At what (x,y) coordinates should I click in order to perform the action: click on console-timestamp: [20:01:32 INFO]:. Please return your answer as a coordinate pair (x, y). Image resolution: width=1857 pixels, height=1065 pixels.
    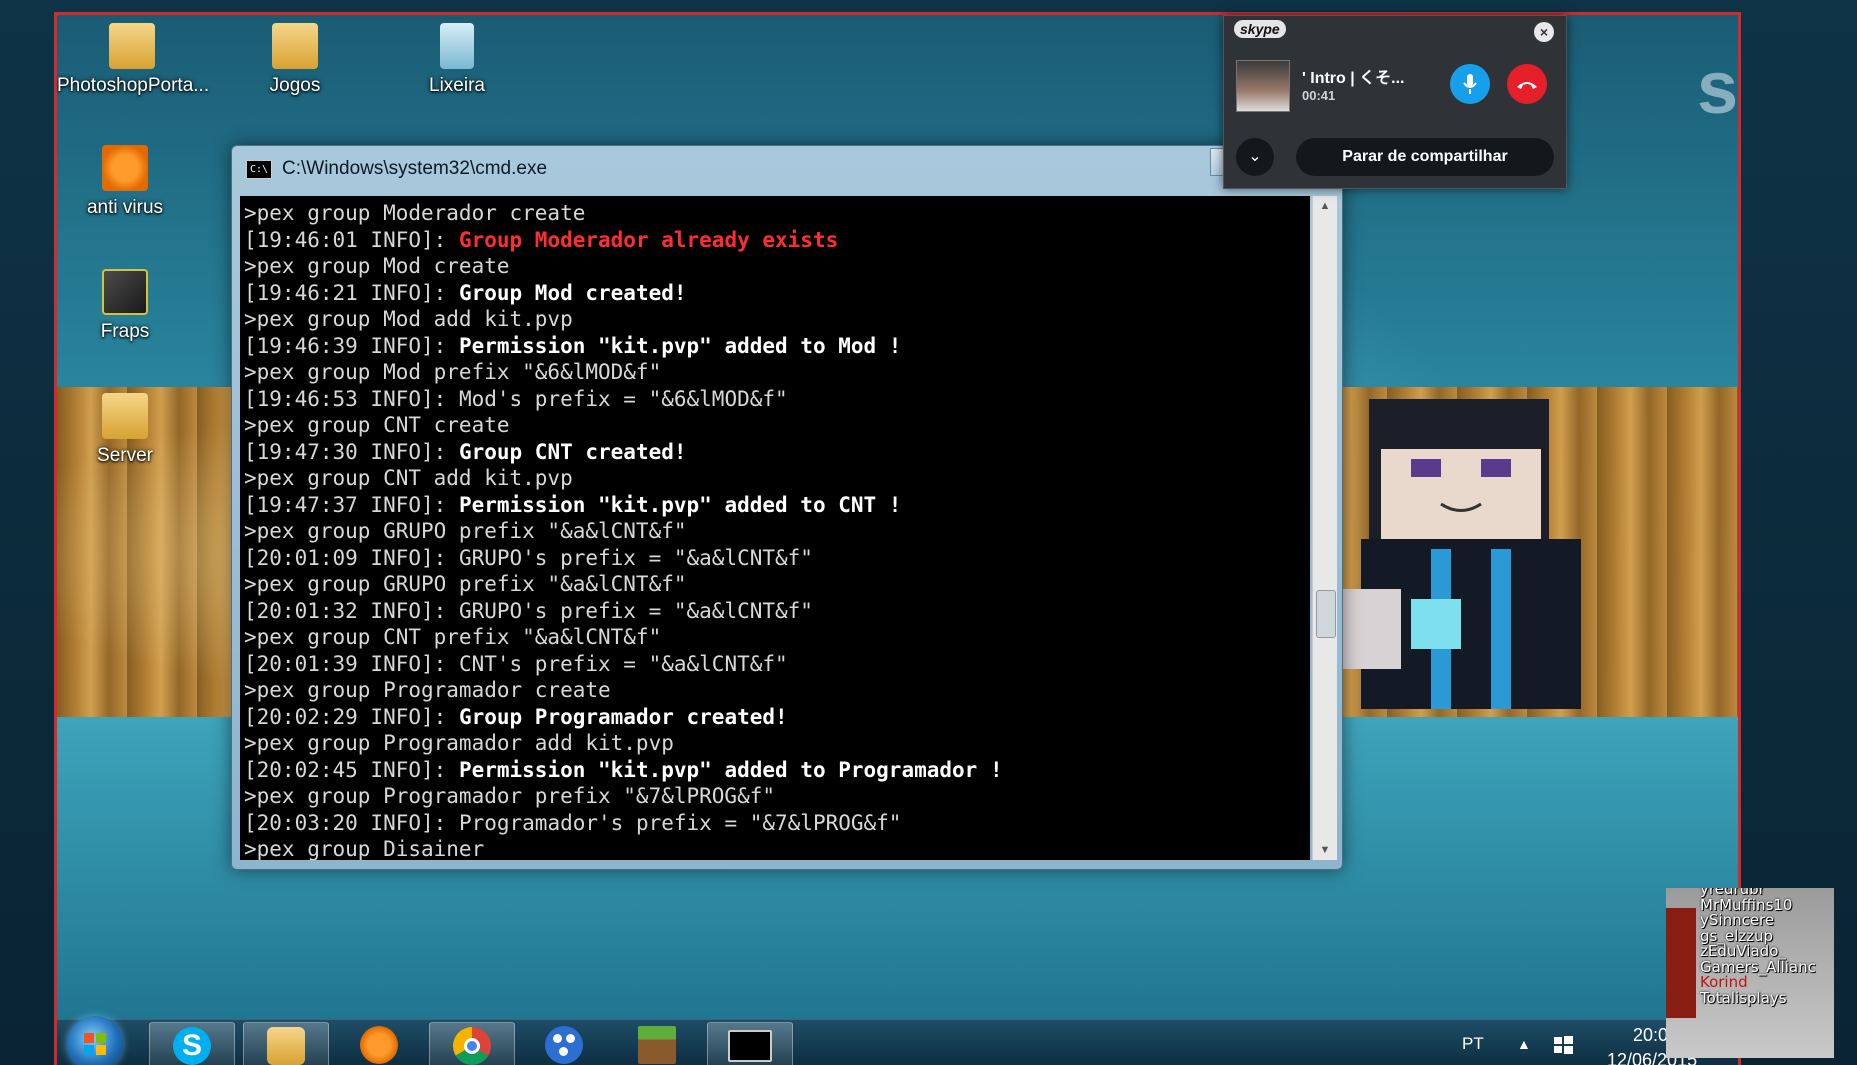
    Looking at the image, I should click on (351, 610).